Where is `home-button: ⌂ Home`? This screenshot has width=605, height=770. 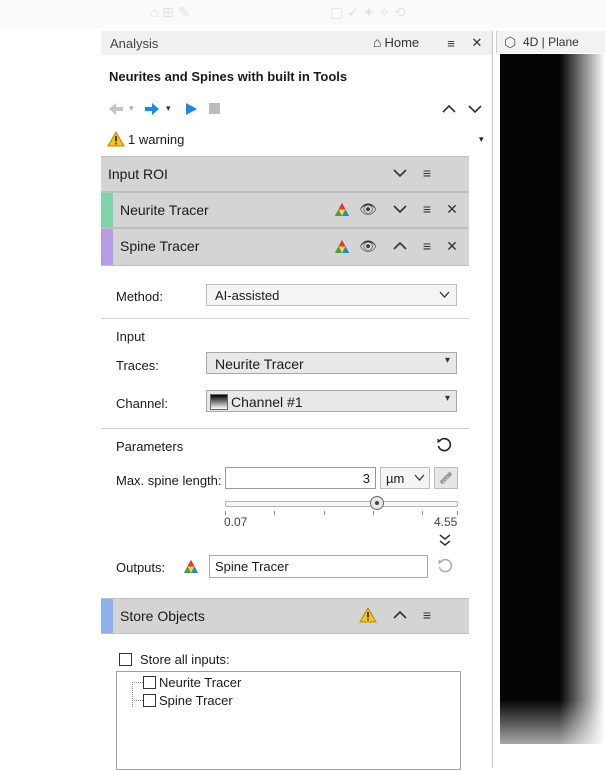 home-button: ⌂ Home is located at coordinates (396, 42).